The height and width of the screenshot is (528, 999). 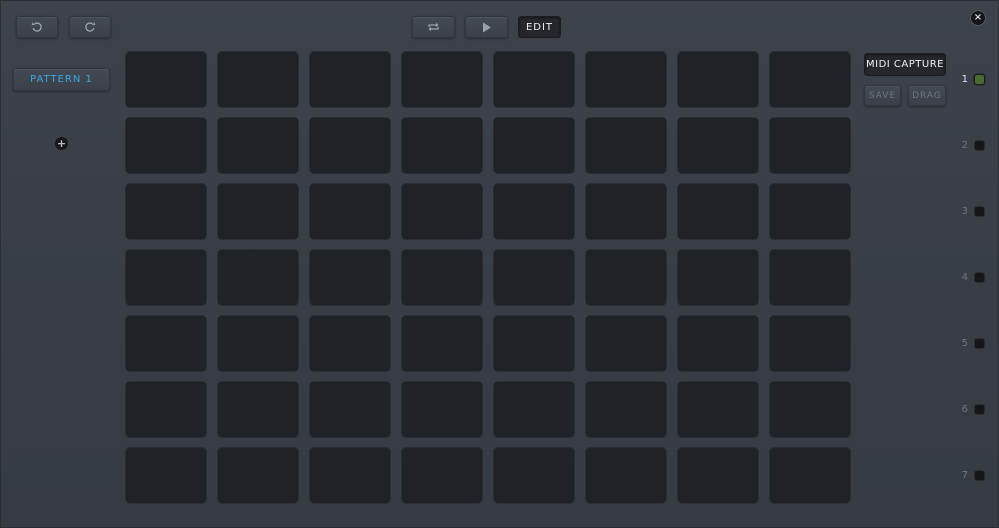 I want to click on row-marker-1: 1, so click(x=972, y=79).